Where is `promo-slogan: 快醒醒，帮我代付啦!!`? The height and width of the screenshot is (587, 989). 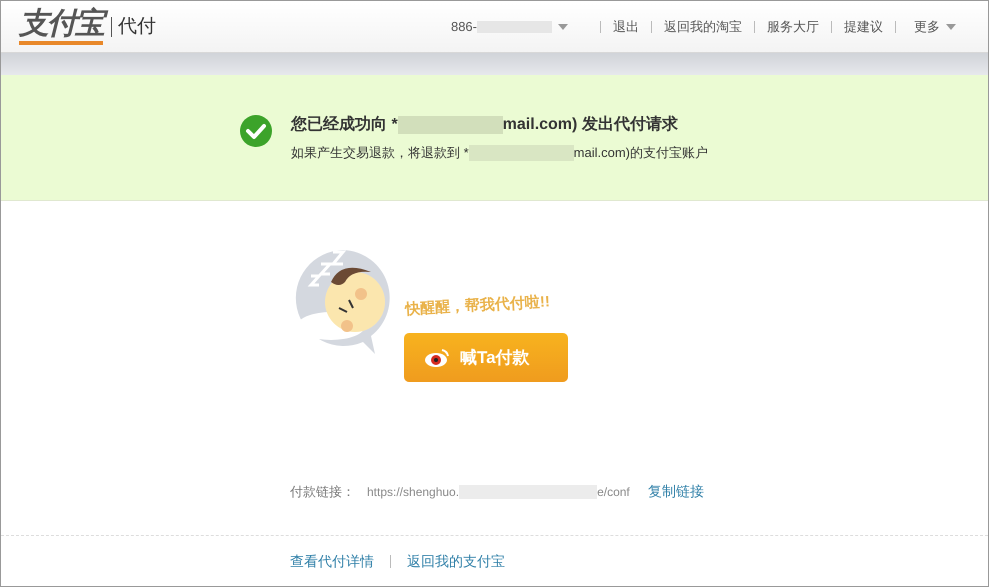
promo-slogan: 快醒醒，帮我代付啦!! is located at coordinates (477, 306).